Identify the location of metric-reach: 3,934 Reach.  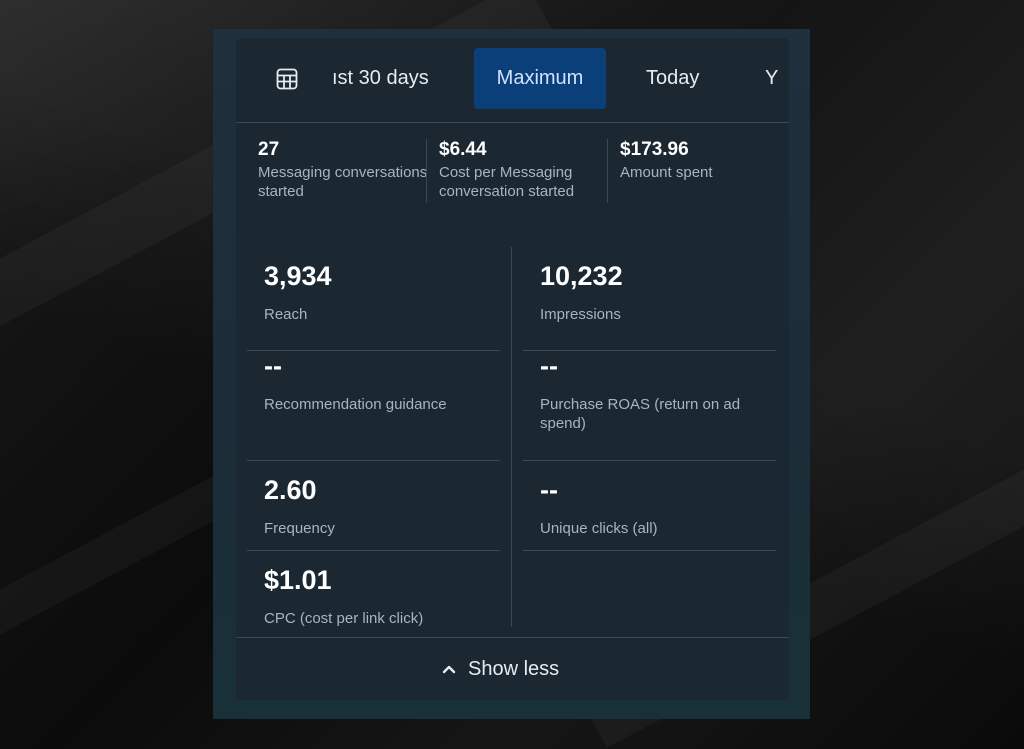
(373, 306).